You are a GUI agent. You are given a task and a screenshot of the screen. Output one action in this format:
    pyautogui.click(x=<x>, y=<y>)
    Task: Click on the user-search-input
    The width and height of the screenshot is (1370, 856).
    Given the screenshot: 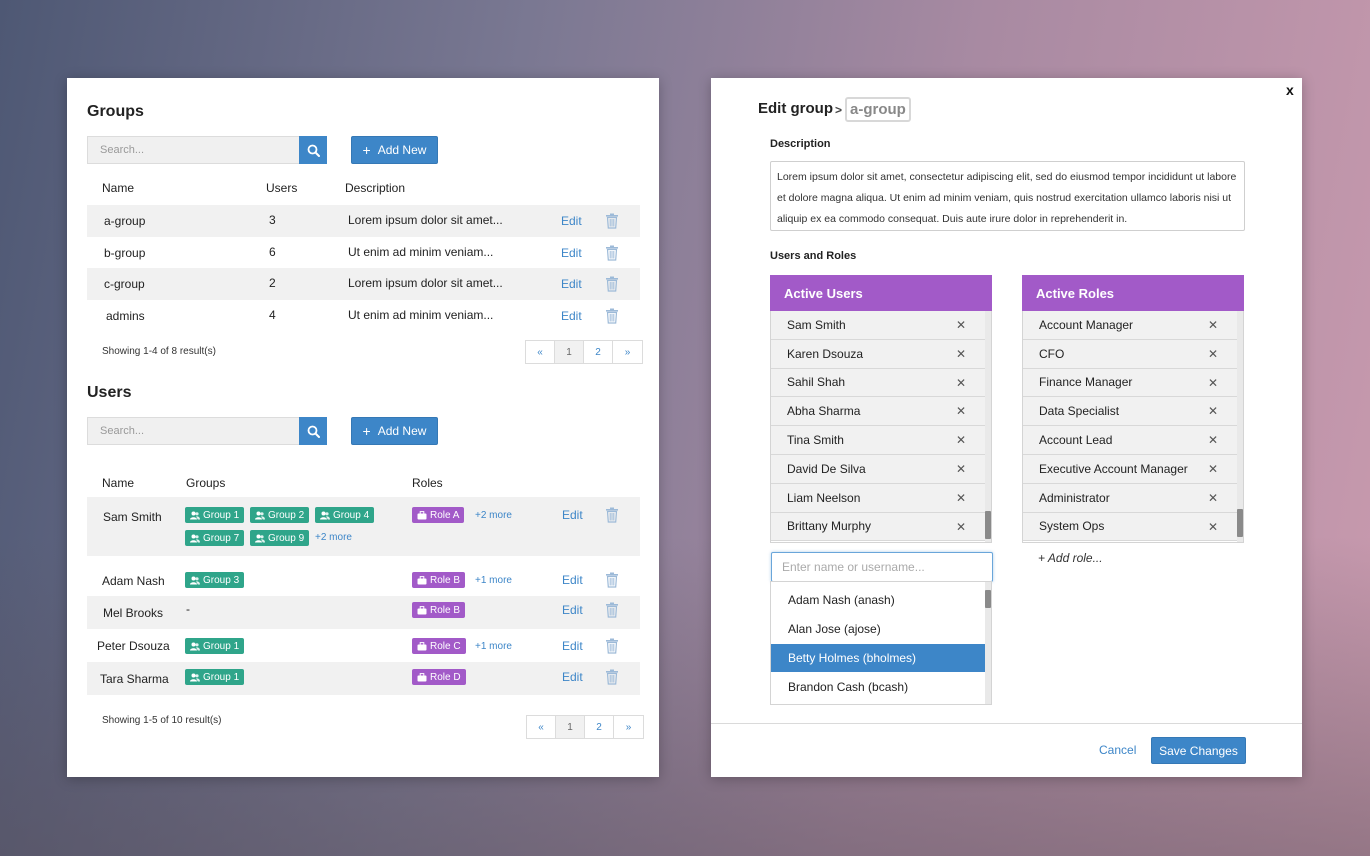 What is the action you would take?
    pyautogui.click(x=882, y=567)
    